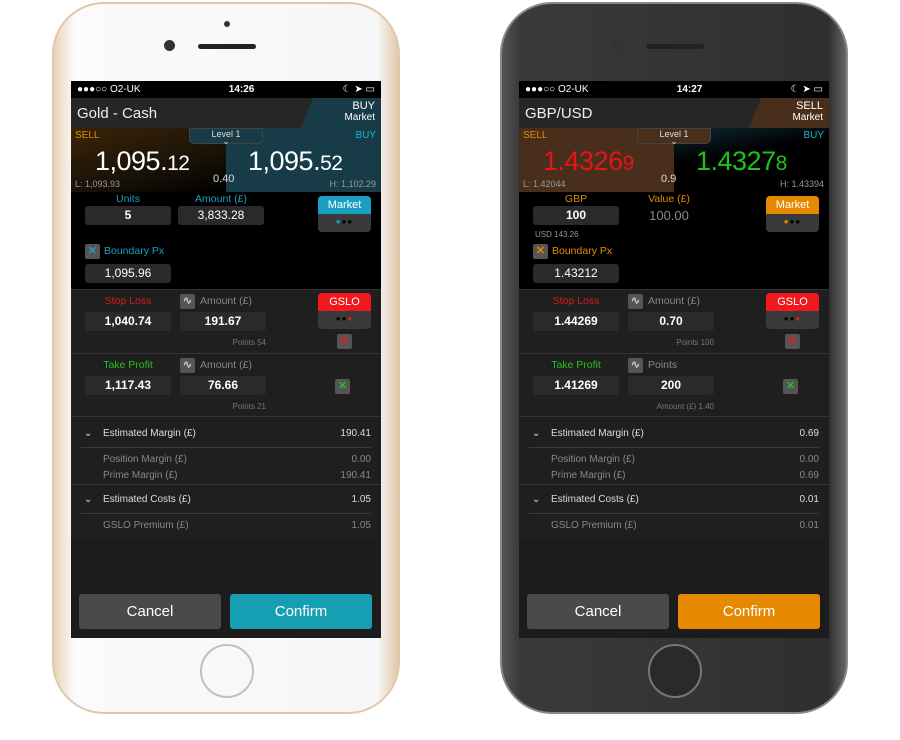 This screenshot has width=900, height=740. Describe the element at coordinates (674, 301) in the screenshot. I see `stop-mode-label: Amount (£)` at that location.